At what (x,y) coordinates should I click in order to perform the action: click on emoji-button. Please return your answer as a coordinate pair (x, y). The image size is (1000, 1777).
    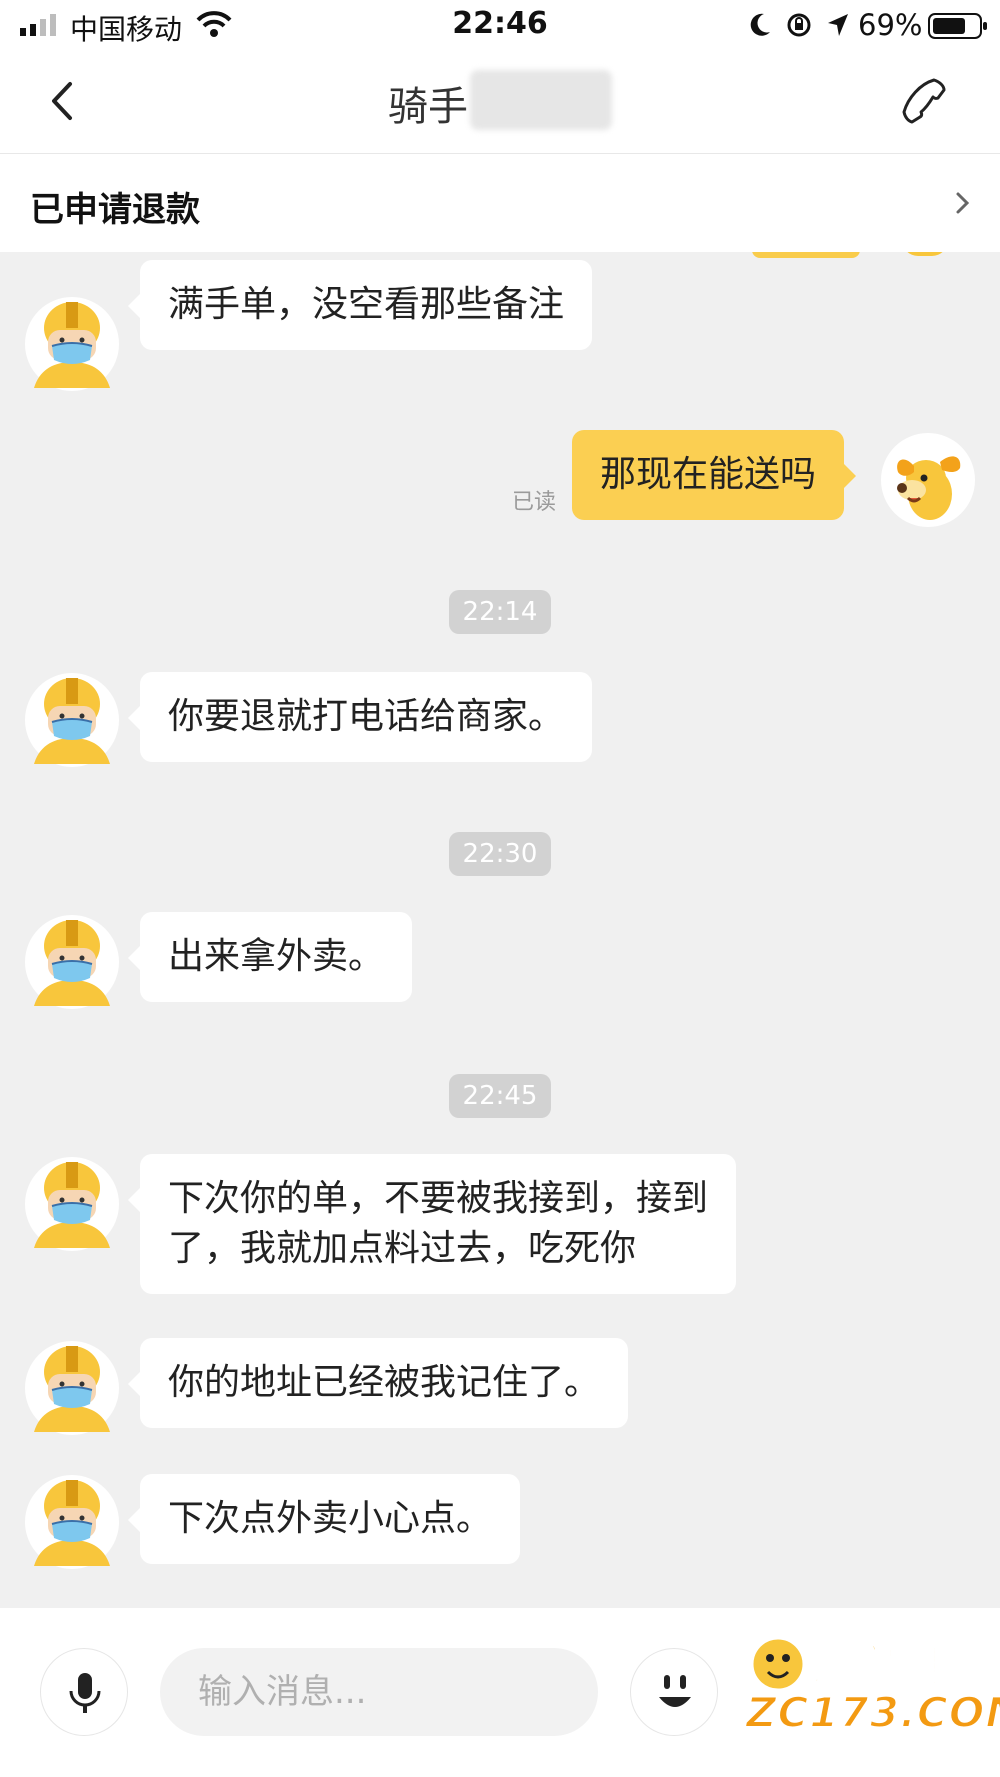
    Looking at the image, I should click on (674, 1692).